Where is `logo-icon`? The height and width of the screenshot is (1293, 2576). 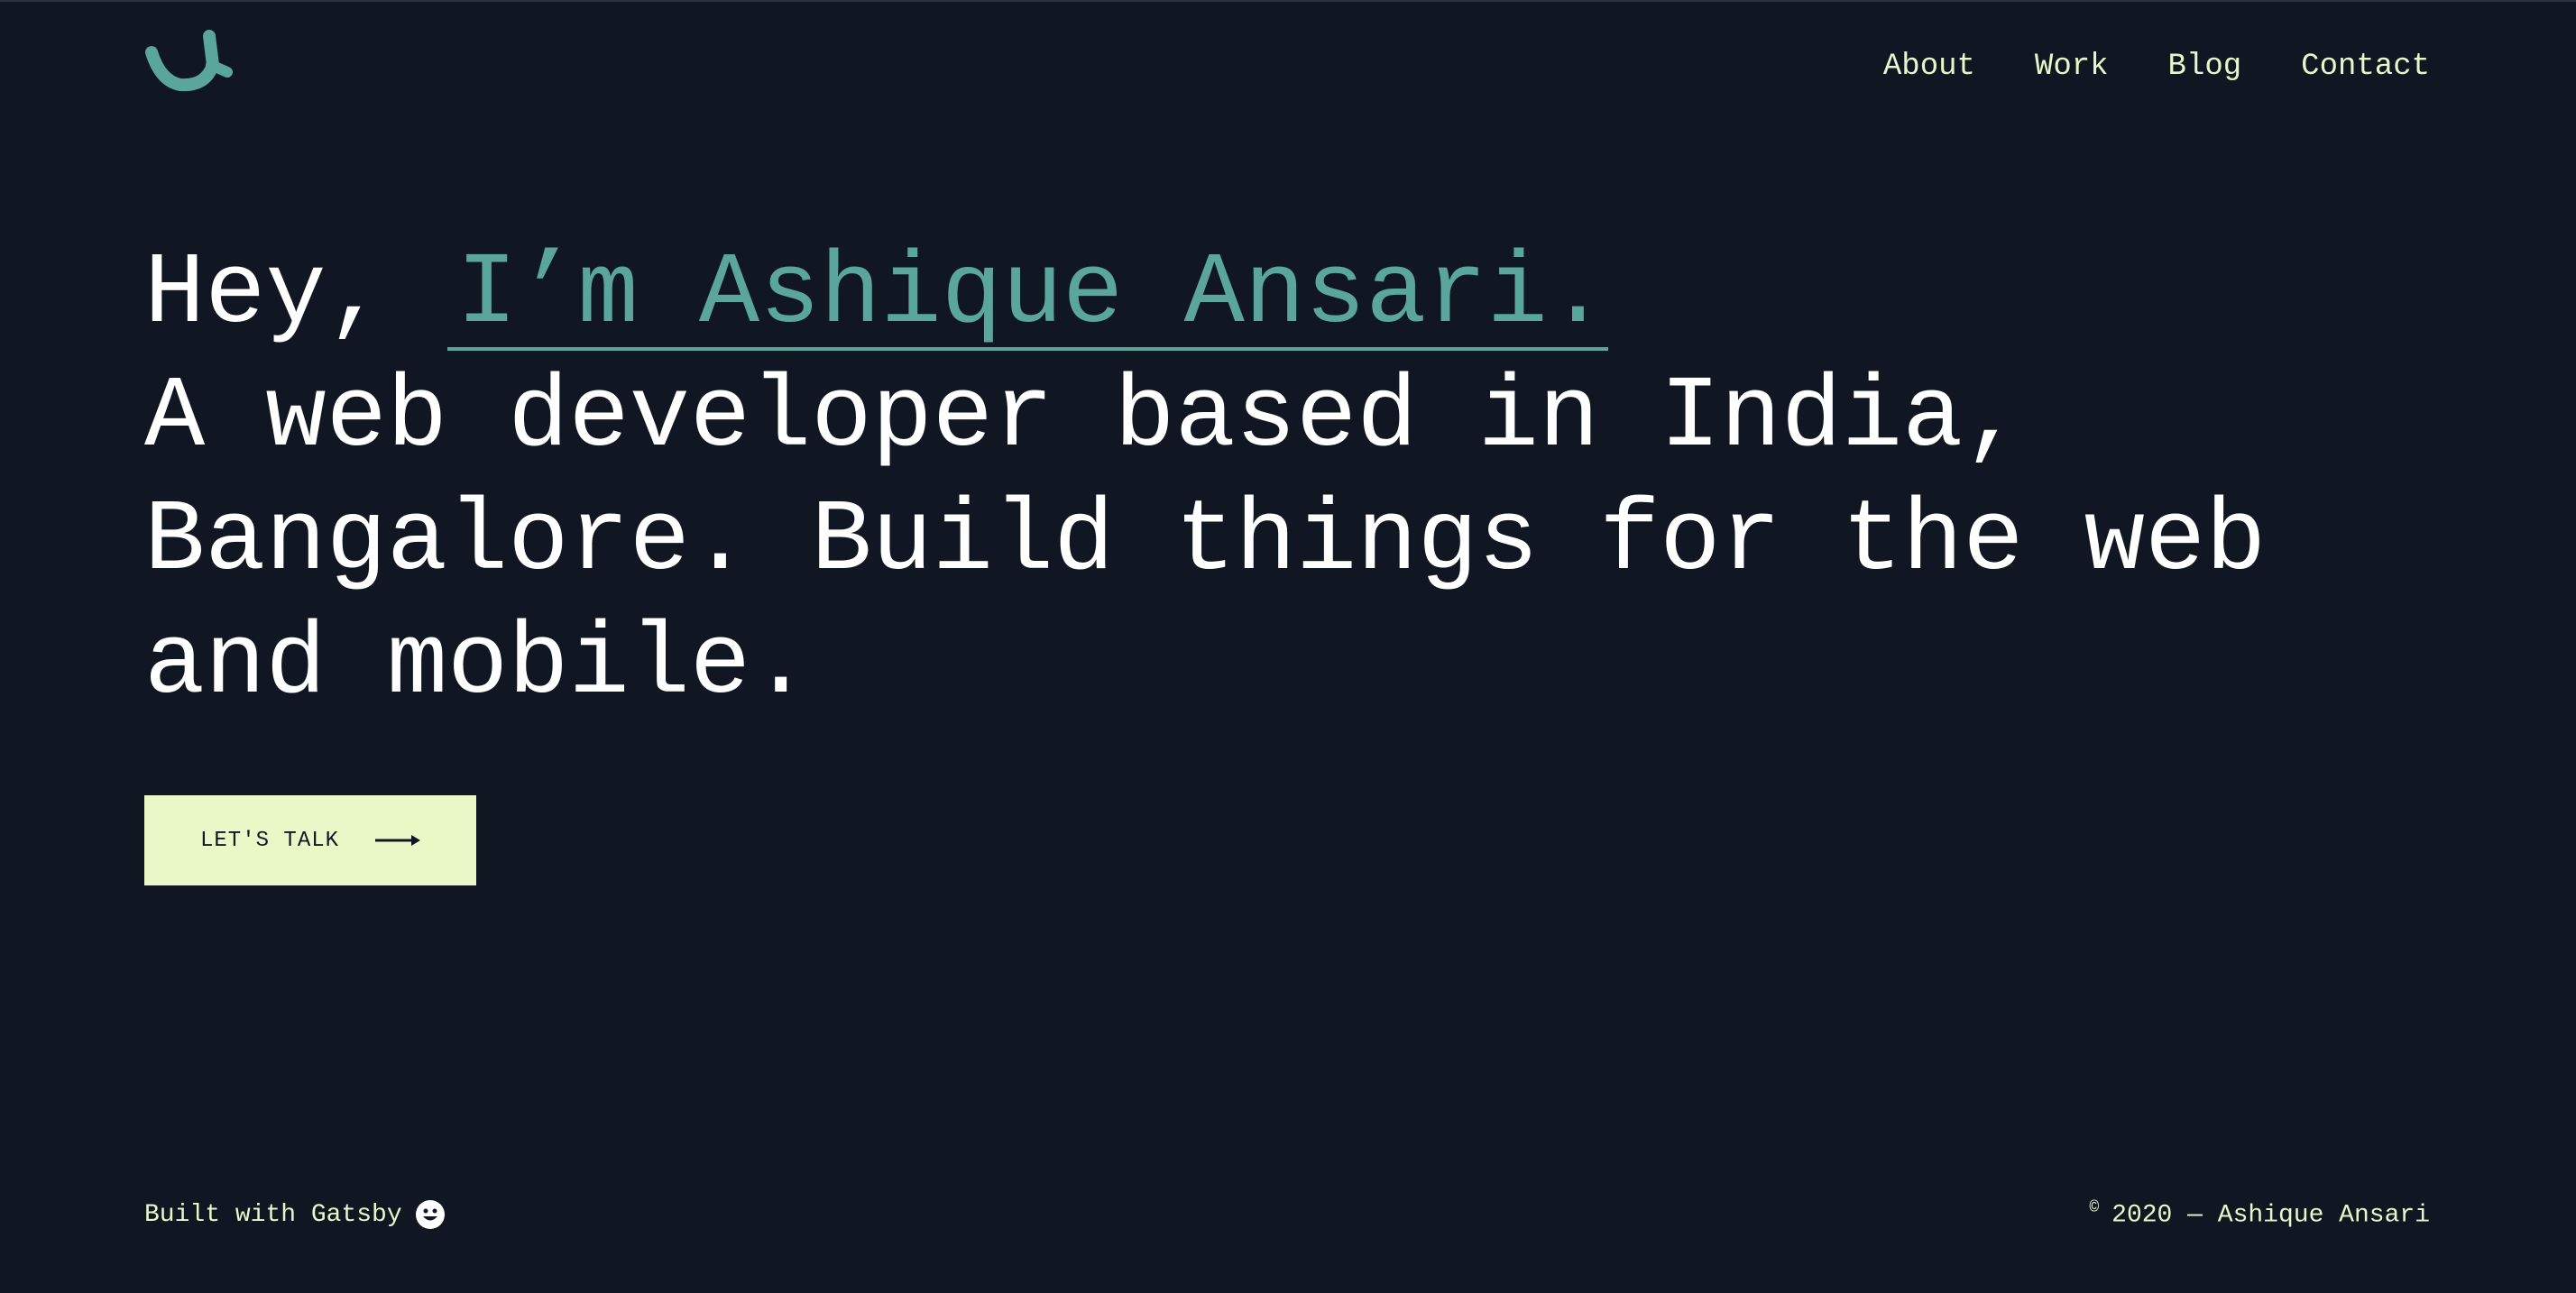 logo-icon is located at coordinates (189, 66).